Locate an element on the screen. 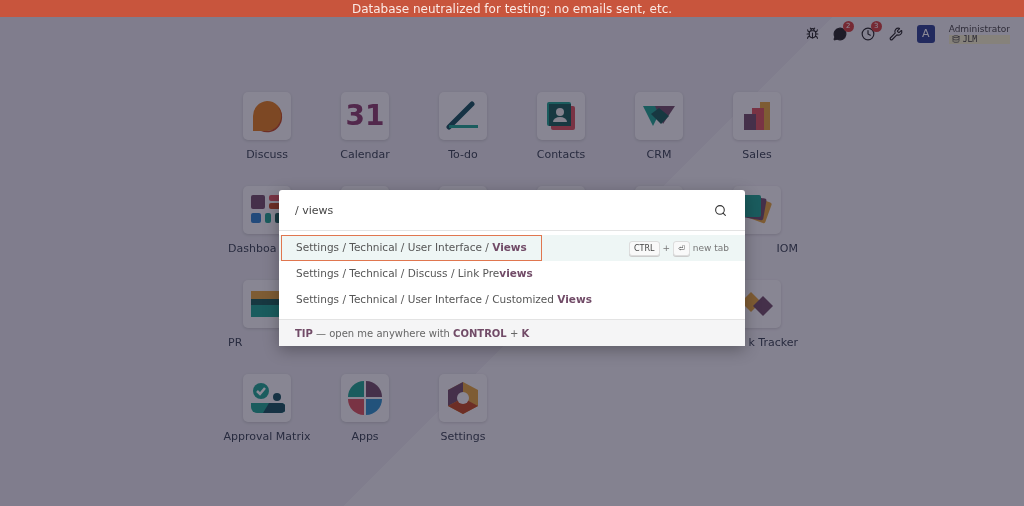 This screenshot has height=506, width=1024. quartered-circle-icon is located at coordinates (365, 398).